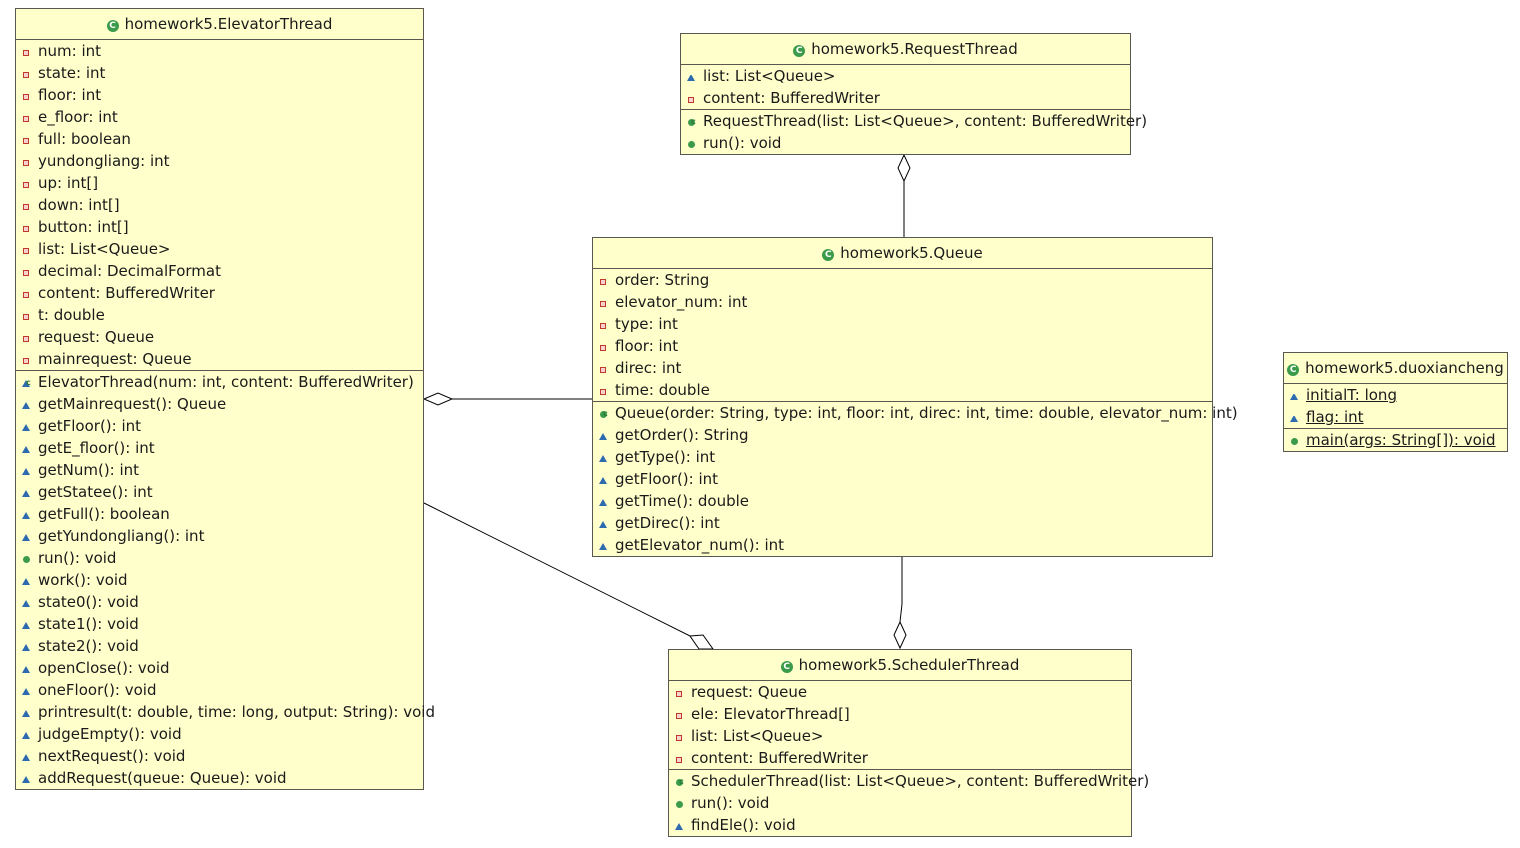  Describe the element at coordinates (219, 646) in the screenshot. I see `method-row: state2(): void` at that location.